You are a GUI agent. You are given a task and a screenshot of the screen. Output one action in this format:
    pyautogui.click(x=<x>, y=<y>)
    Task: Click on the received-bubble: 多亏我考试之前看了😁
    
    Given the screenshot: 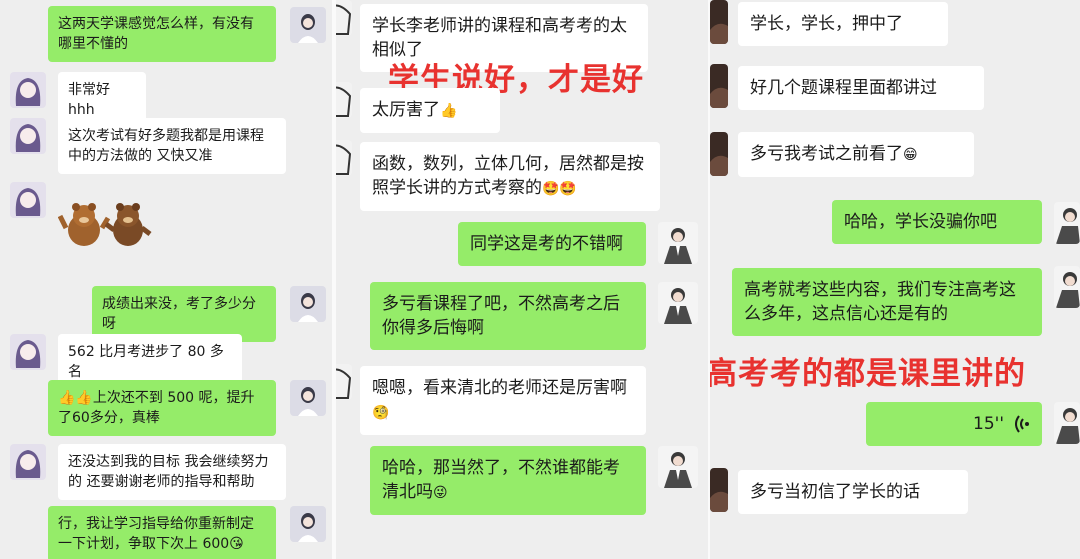 What is the action you would take?
    pyautogui.click(x=856, y=154)
    